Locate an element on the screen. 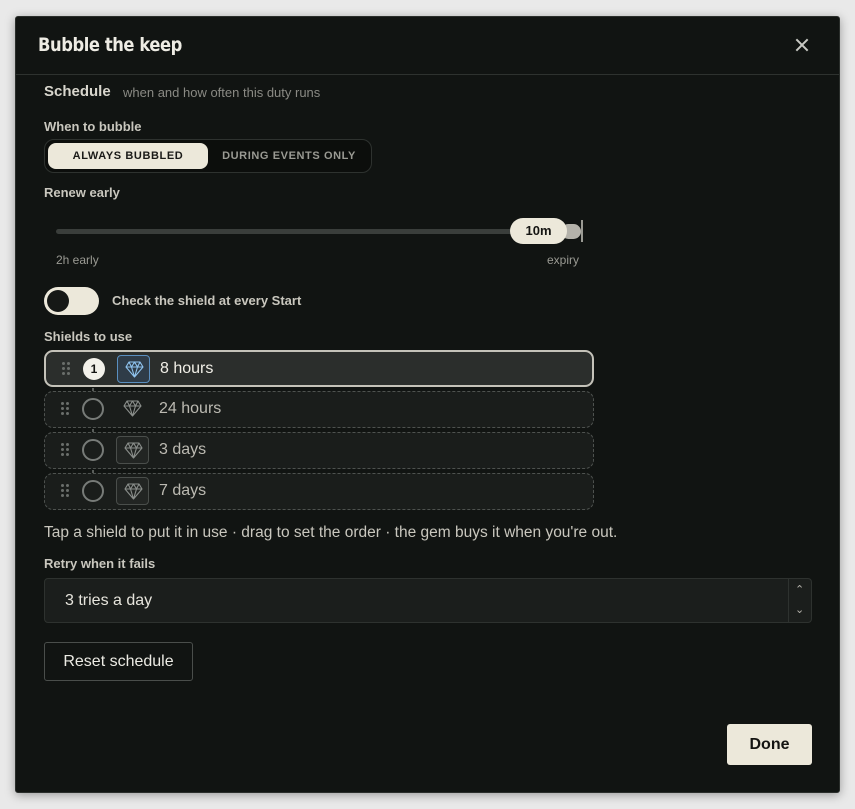 Image resolution: width=855 pixels, height=809 pixels. option-always-bubbled: ALWAYS BUBBLED is located at coordinates (128, 156).